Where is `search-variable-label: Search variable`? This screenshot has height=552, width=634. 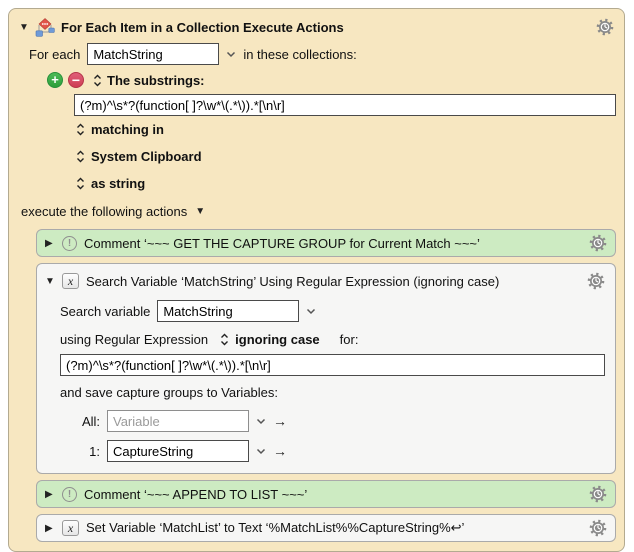
search-variable-label: Search variable is located at coordinates (105, 311).